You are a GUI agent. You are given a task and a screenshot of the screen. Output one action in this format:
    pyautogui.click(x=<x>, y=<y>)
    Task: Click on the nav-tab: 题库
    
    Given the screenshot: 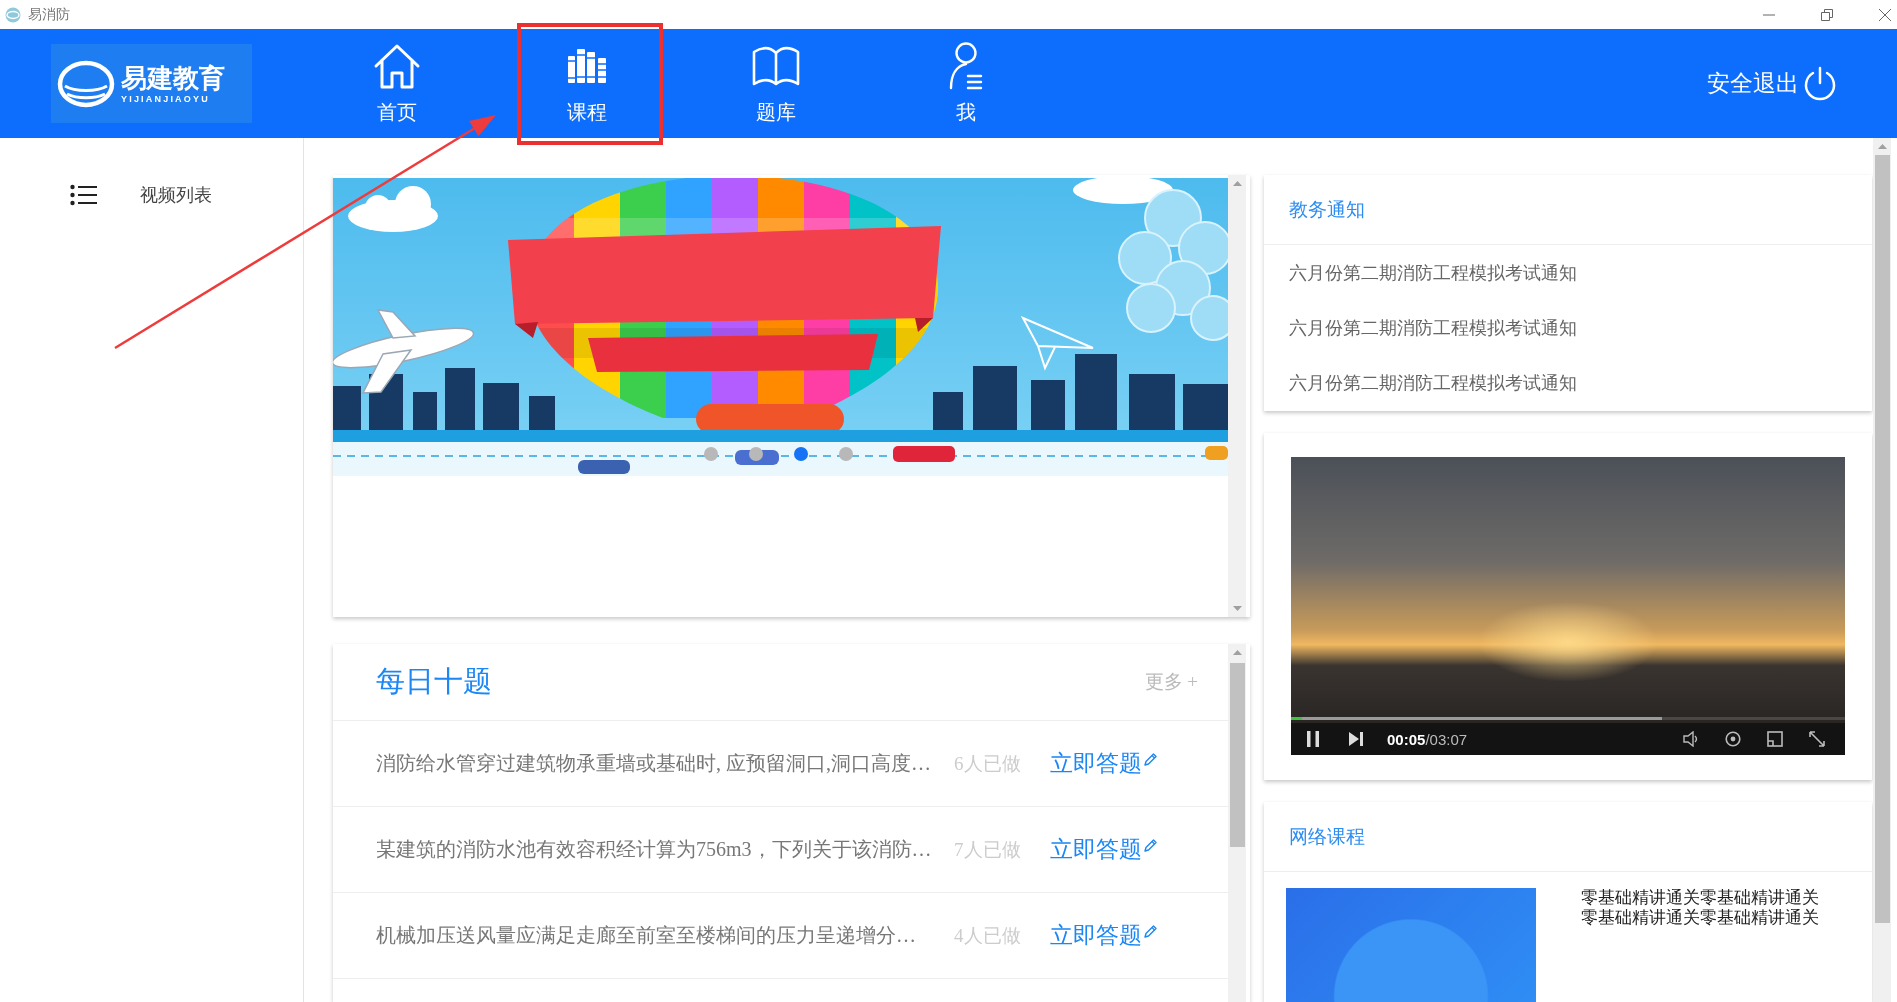 What is the action you would take?
    pyautogui.click(x=776, y=83)
    